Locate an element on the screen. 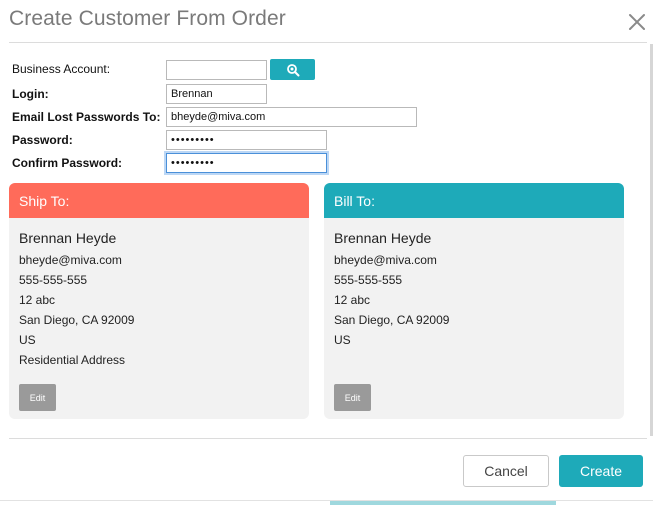  background-bar is located at coordinates (443, 503).